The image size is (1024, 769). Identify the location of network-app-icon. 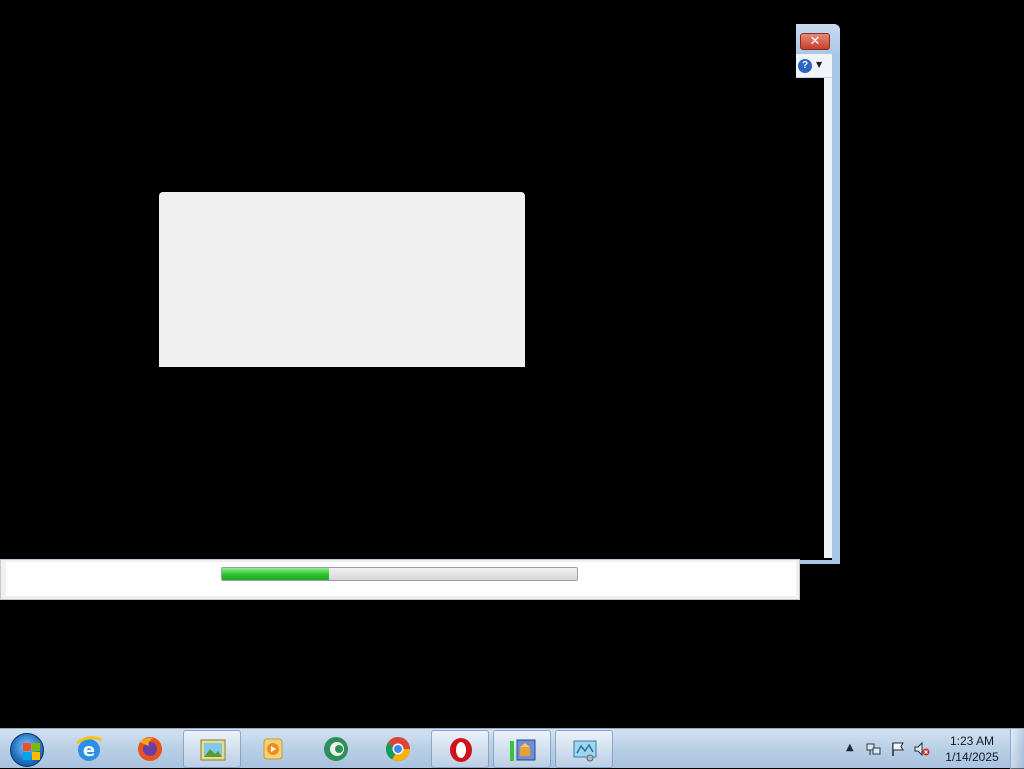
(585, 751).